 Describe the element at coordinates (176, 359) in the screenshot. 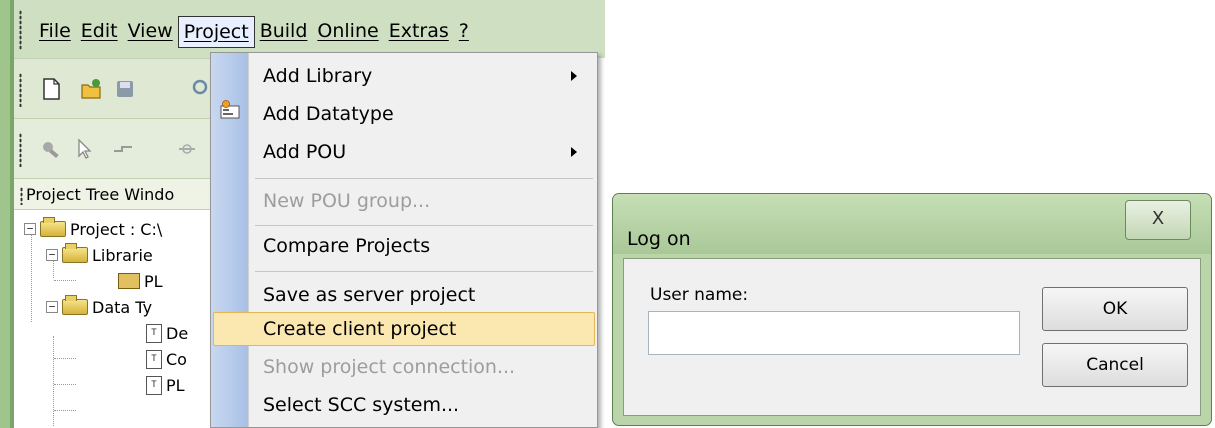

I see `tree-label: Co` at that location.